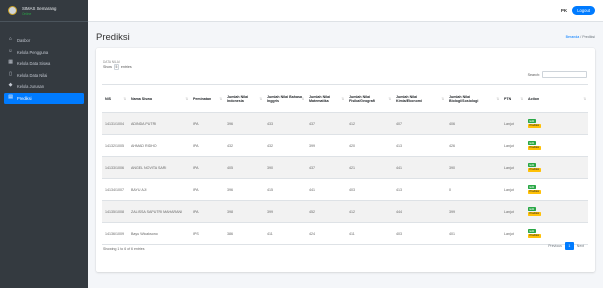  I want to click on sidebar-item-kelola-data-nilai: ▯ Kelola Data Nilai, so click(44, 75).